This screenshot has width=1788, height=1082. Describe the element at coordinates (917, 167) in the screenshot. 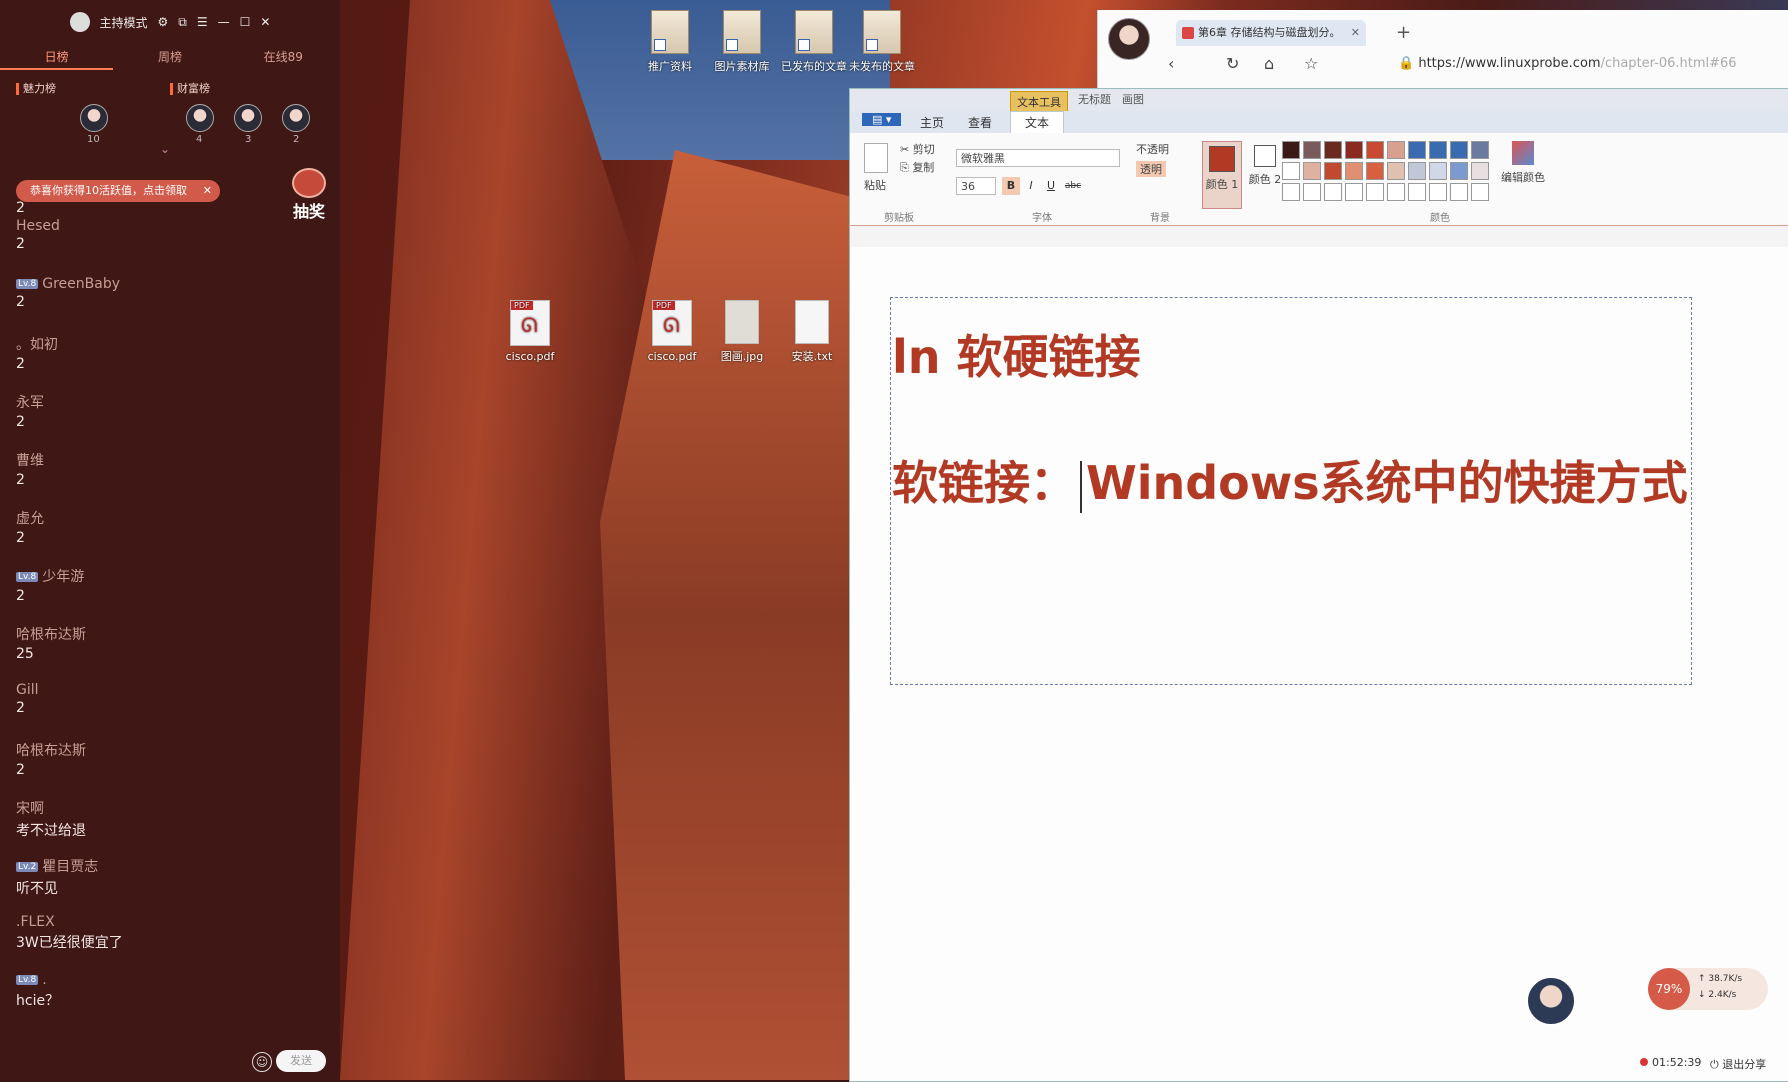

I see `copy-button: ⎘ 复制` at that location.